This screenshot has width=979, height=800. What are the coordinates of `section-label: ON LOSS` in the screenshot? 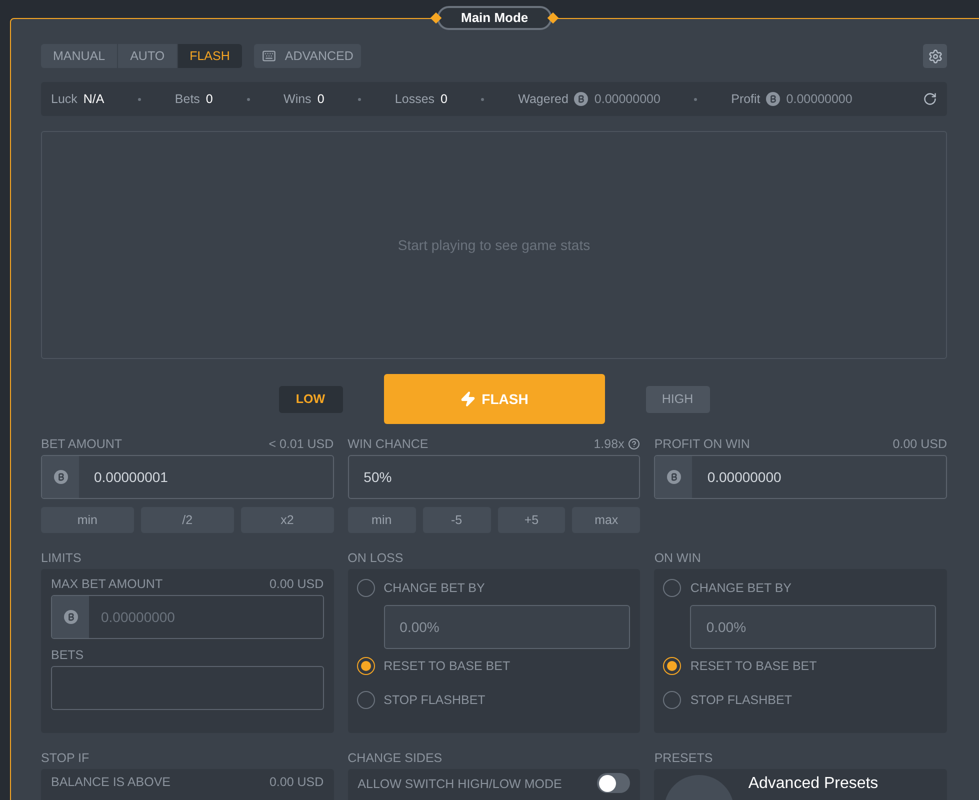 It's located at (376, 558).